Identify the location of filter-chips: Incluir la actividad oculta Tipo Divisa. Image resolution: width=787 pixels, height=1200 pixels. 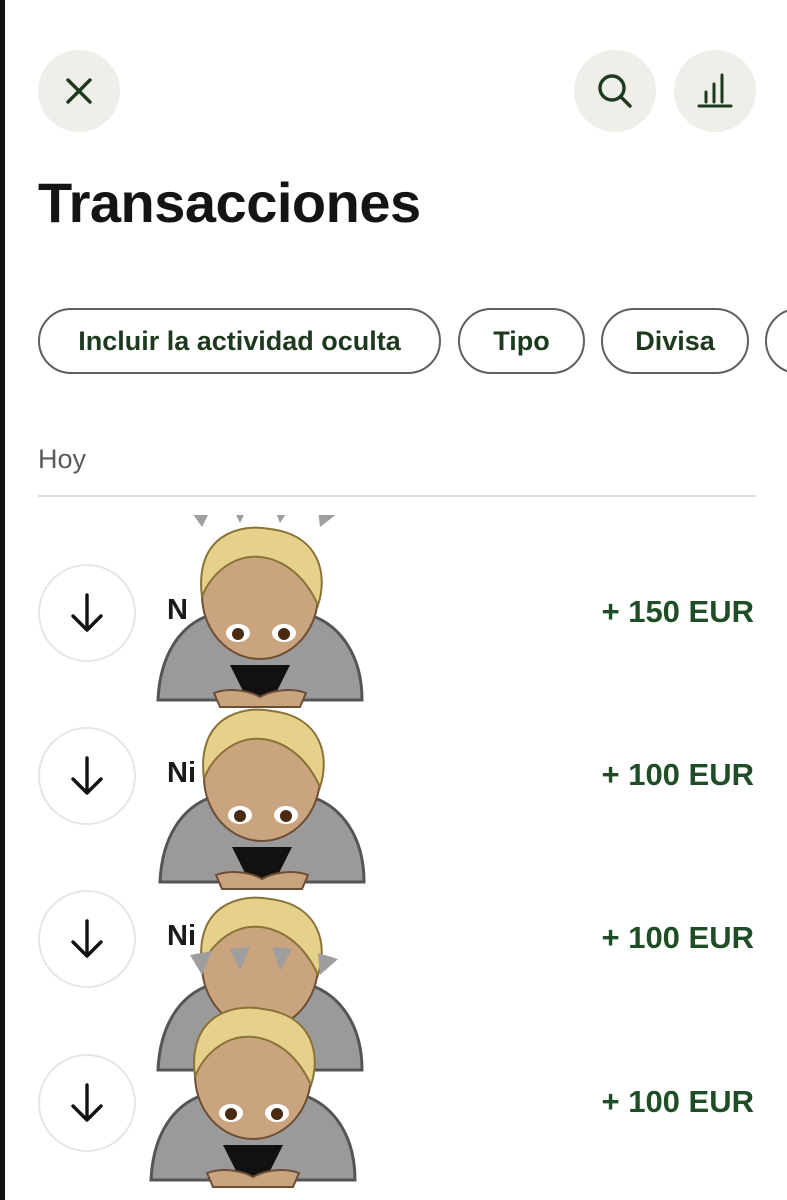
(412, 341).